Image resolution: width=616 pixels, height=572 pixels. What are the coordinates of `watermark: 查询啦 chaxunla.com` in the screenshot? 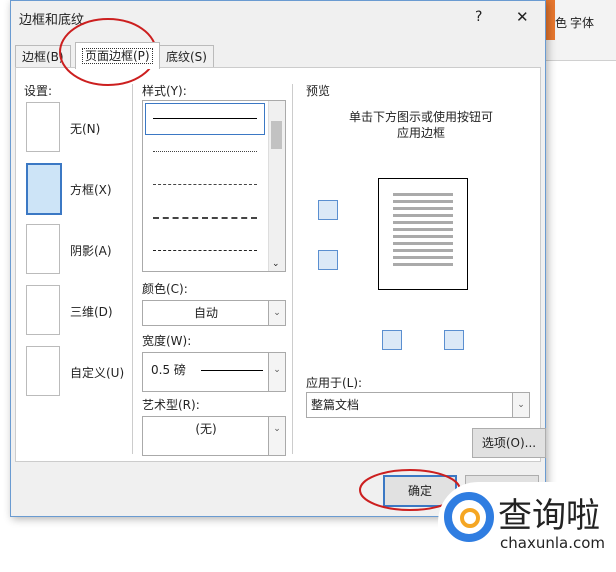 It's located at (527, 527).